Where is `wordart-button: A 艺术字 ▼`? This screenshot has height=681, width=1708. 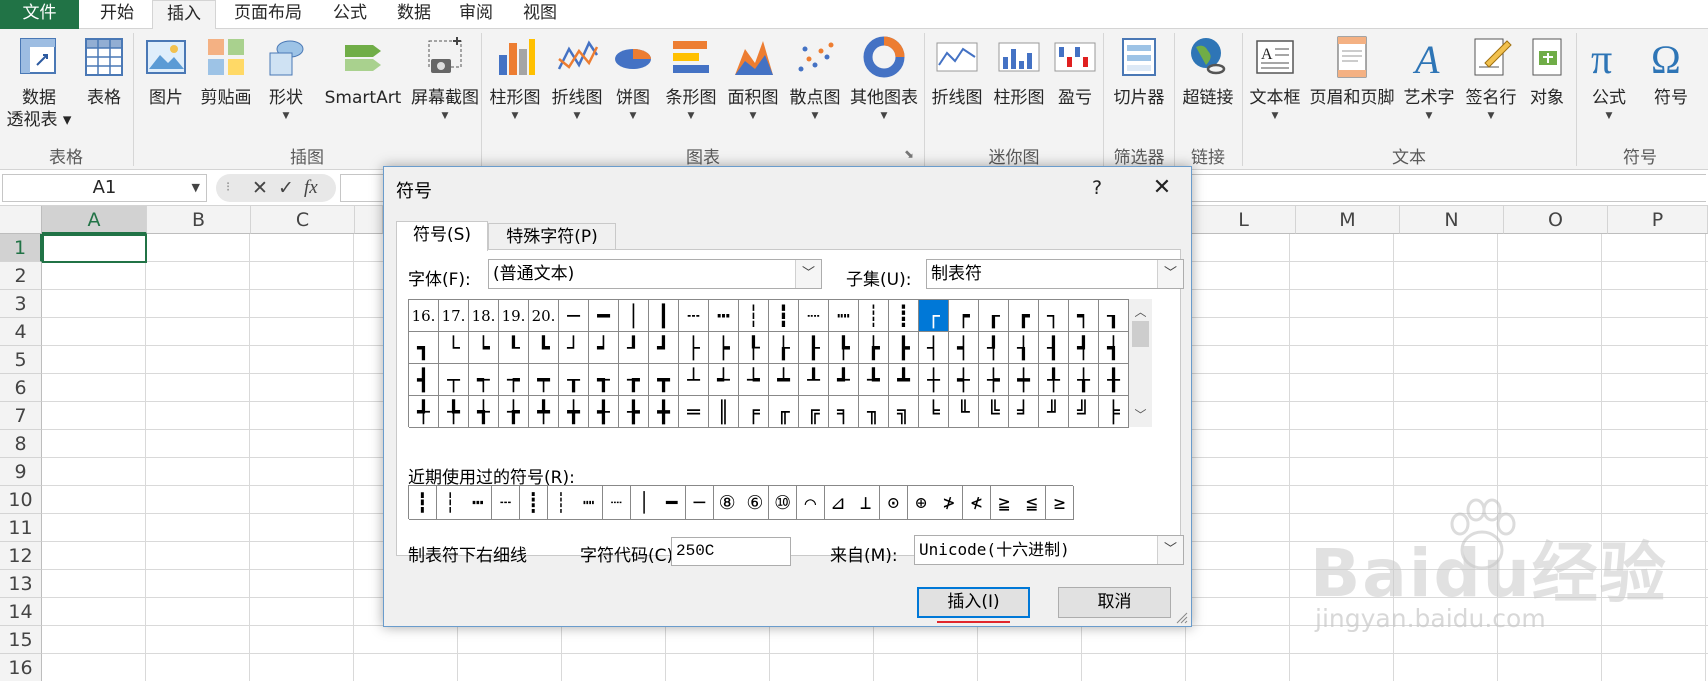 wordart-button: A 艺术字 ▼ is located at coordinates (1429, 84).